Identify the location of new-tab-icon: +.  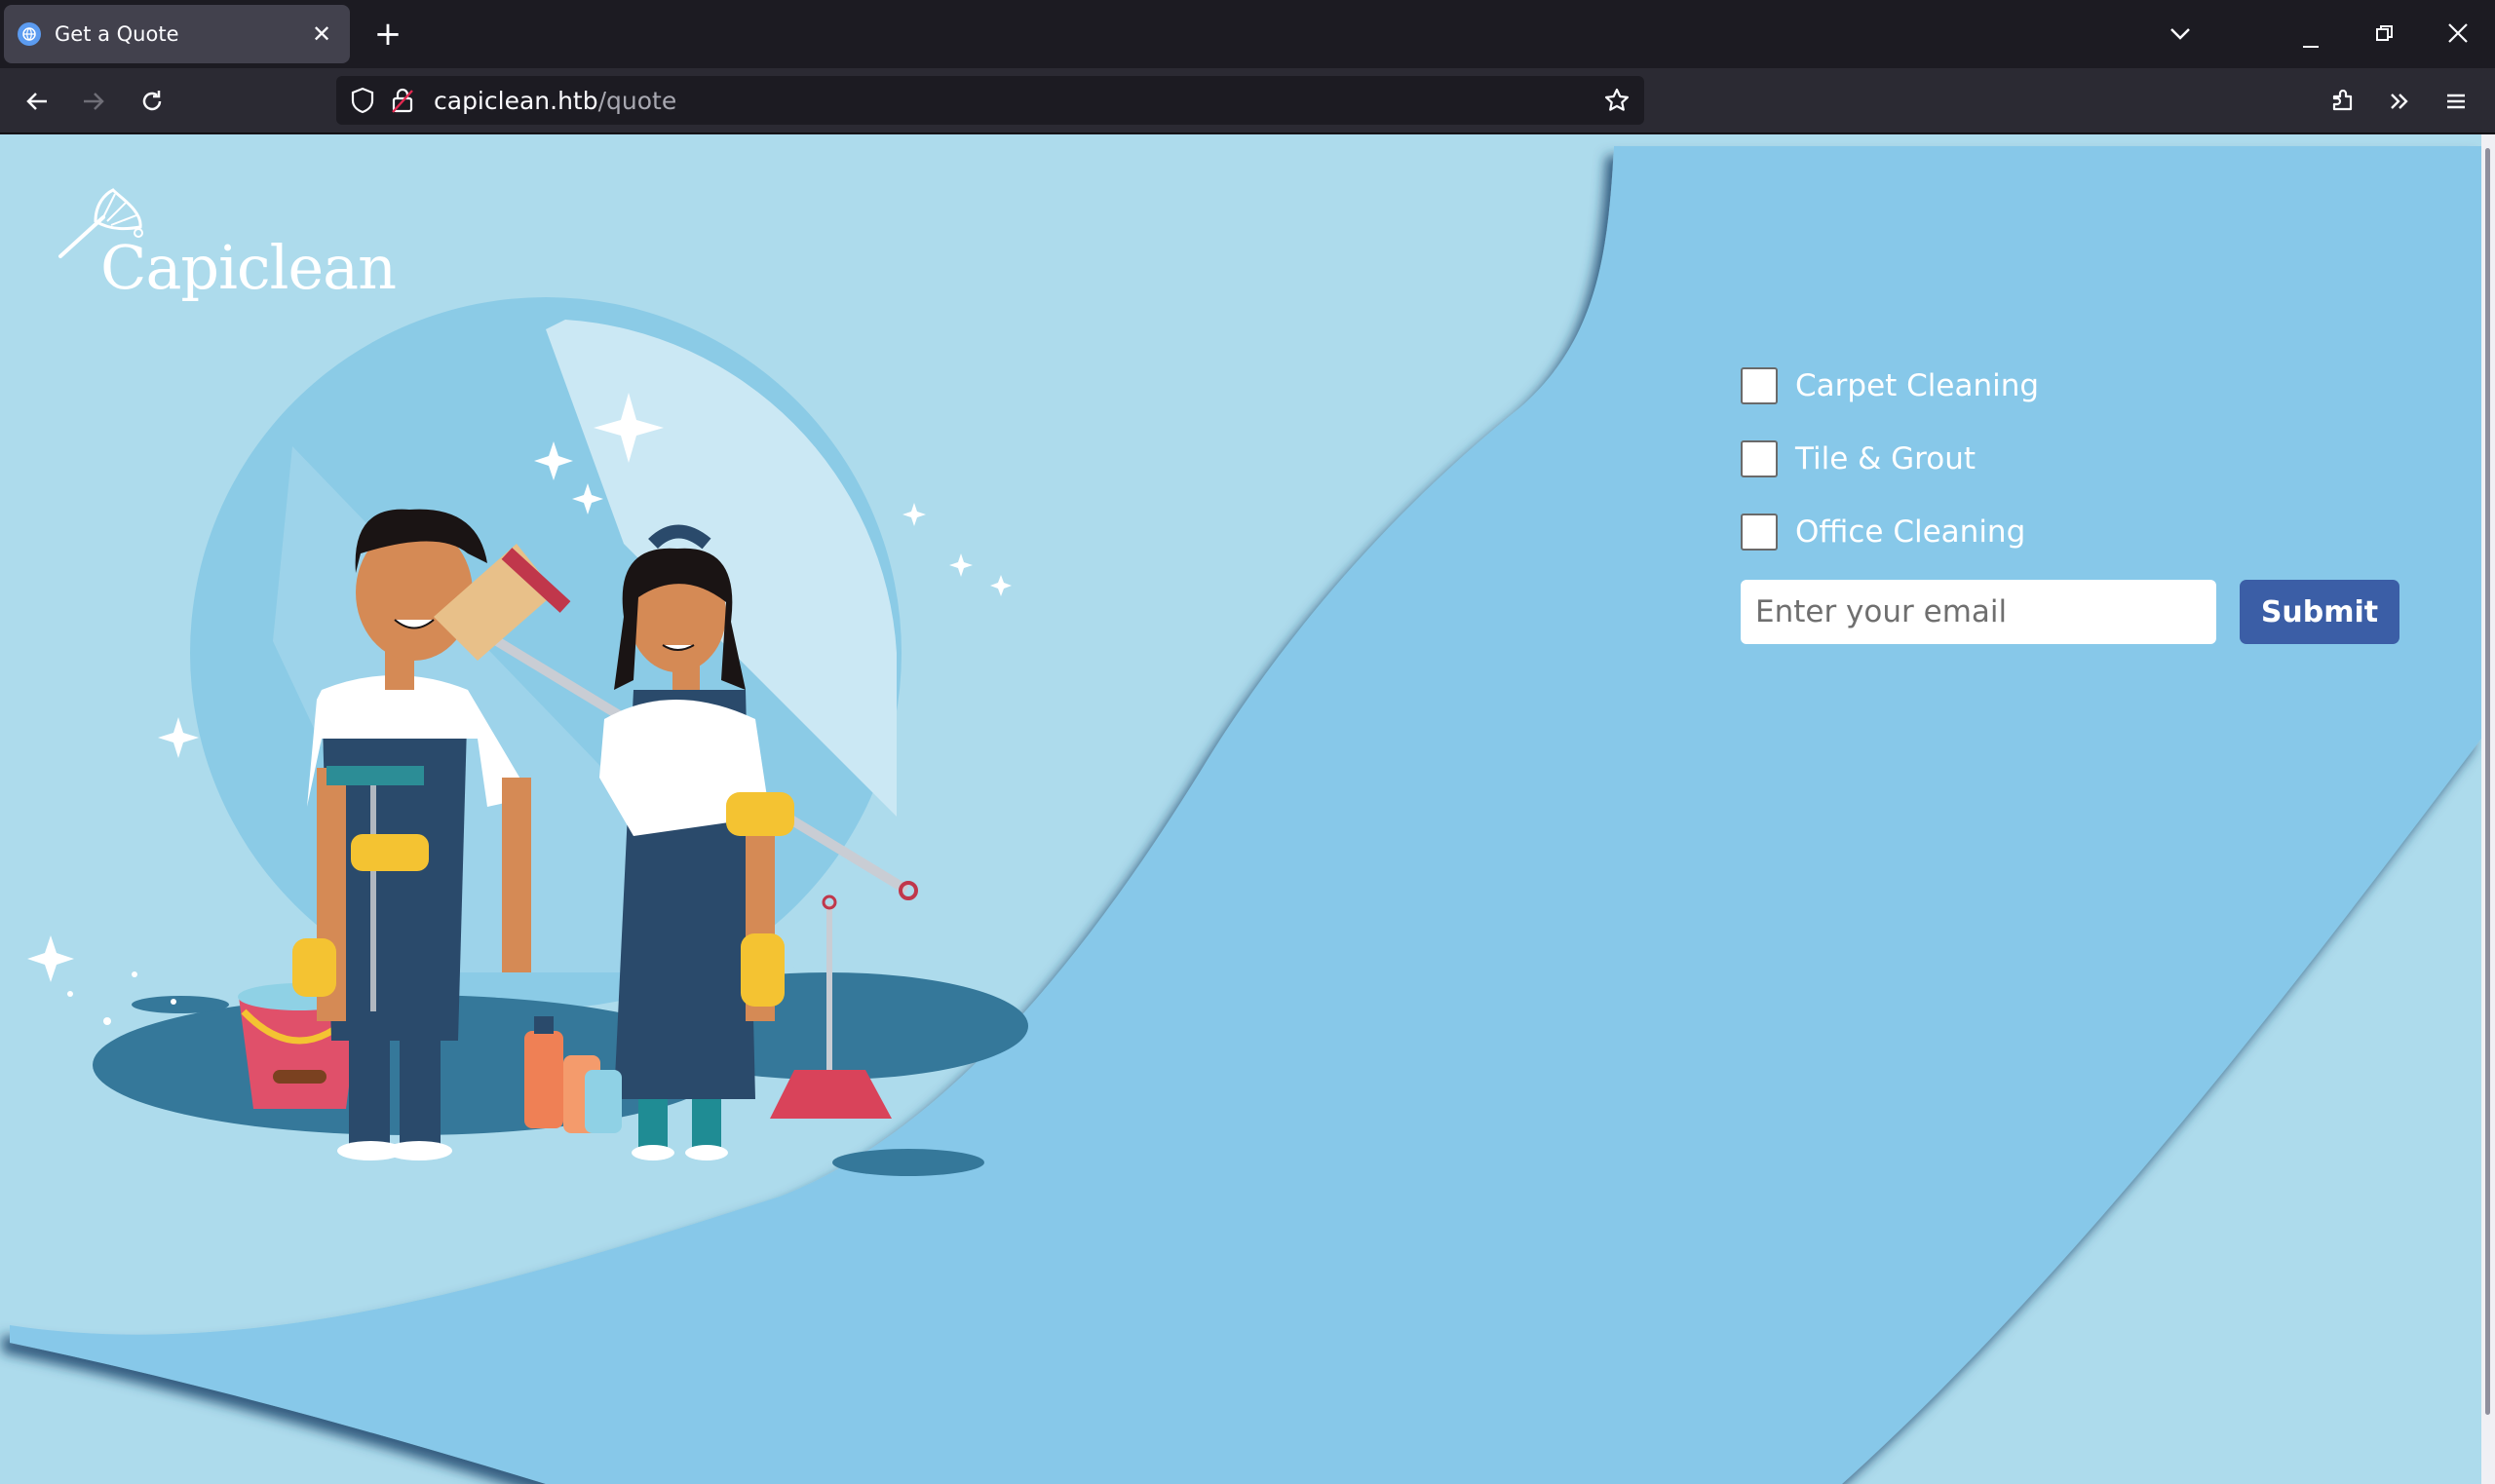
(387, 34).